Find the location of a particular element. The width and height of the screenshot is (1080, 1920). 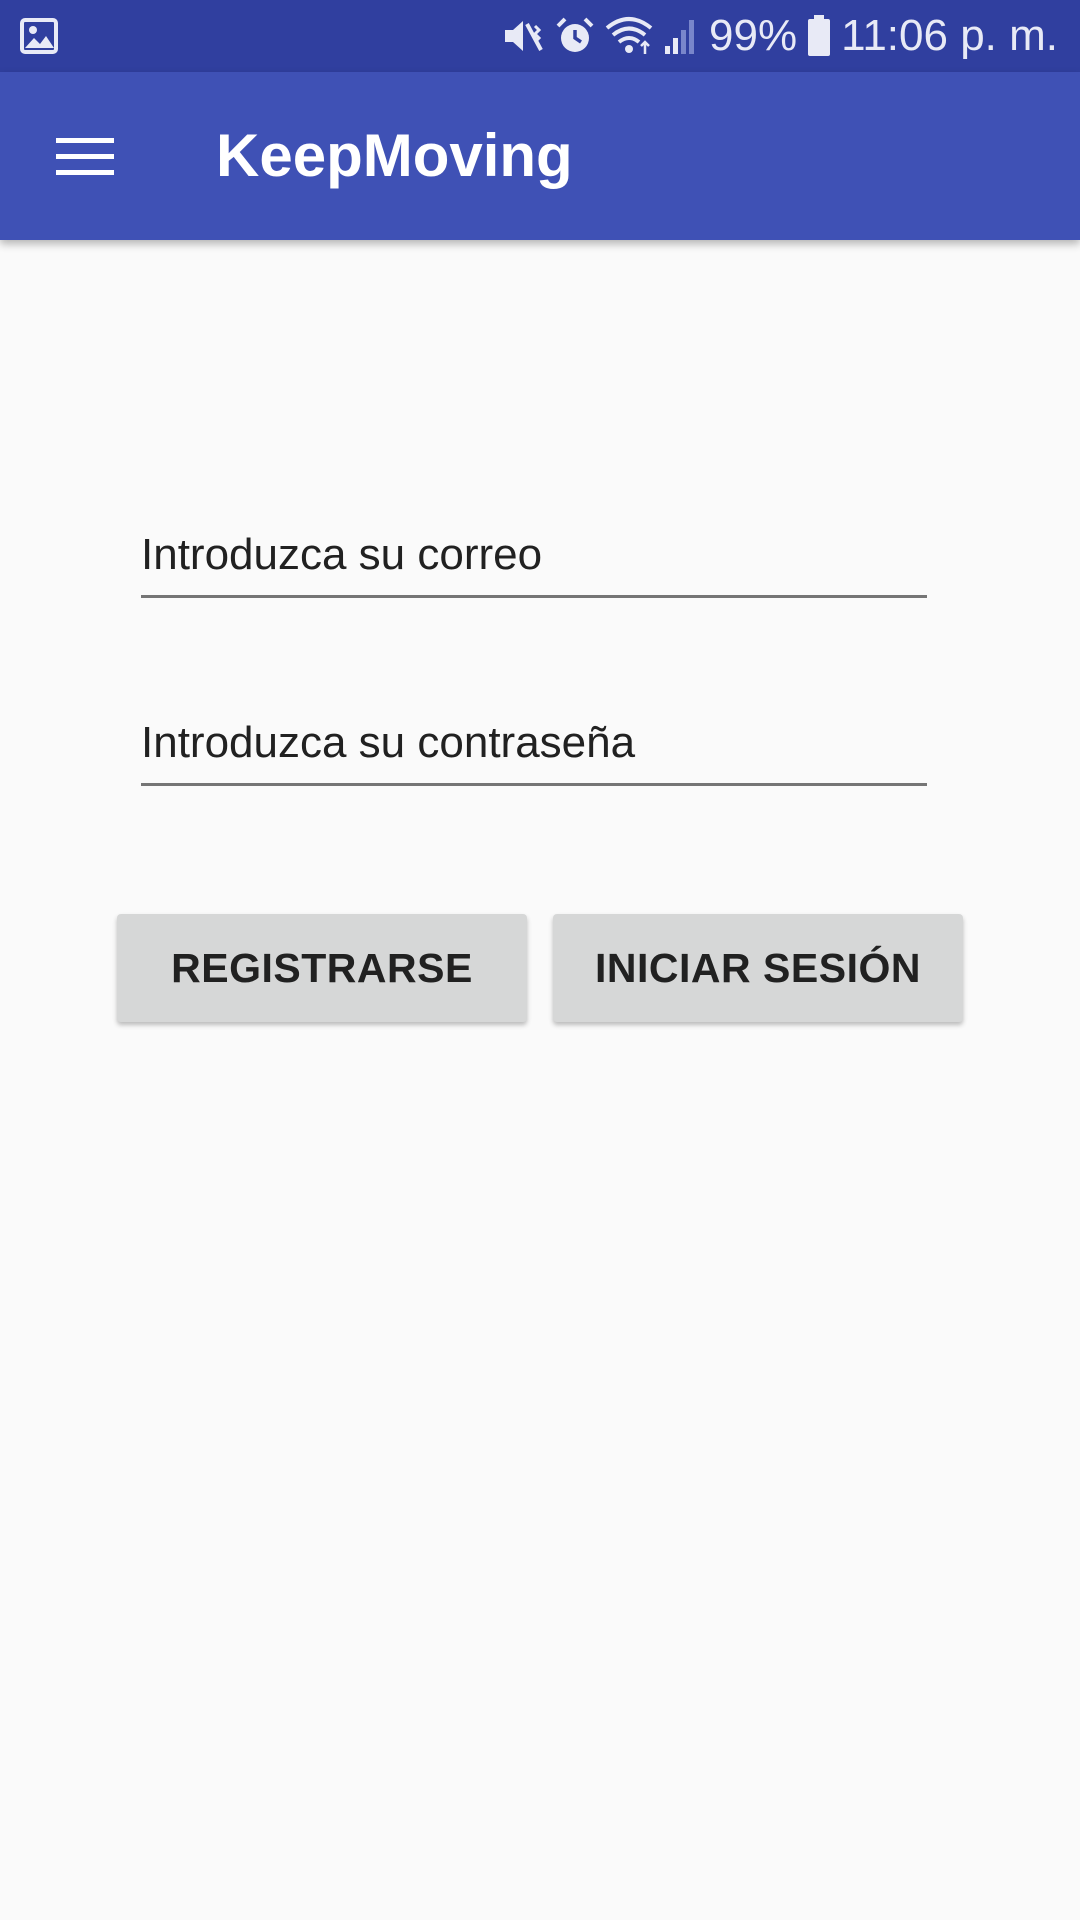

register-button: REGISTRARSE is located at coordinates (322, 968).